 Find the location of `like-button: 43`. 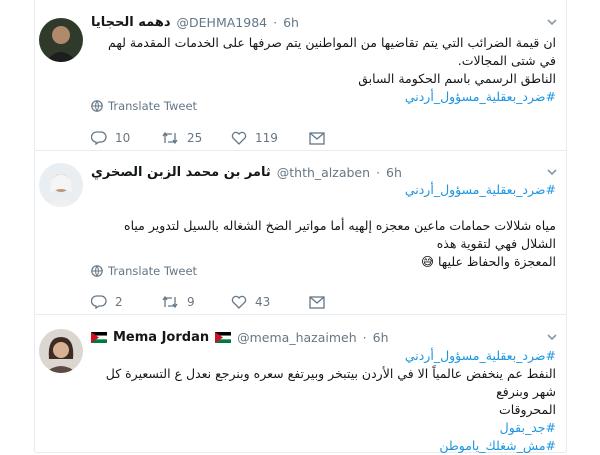

like-button: 43 is located at coordinates (250, 302).